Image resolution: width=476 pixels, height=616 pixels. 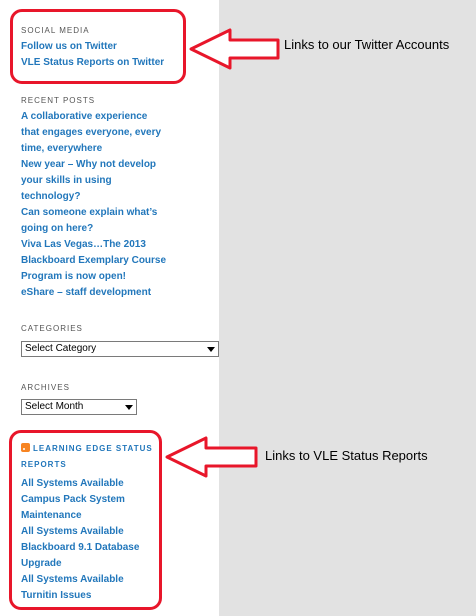 What do you see at coordinates (93, 133) in the screenshot?
I see `recent-post-link: that engages everyone, every` at bounding box center [93, 133].